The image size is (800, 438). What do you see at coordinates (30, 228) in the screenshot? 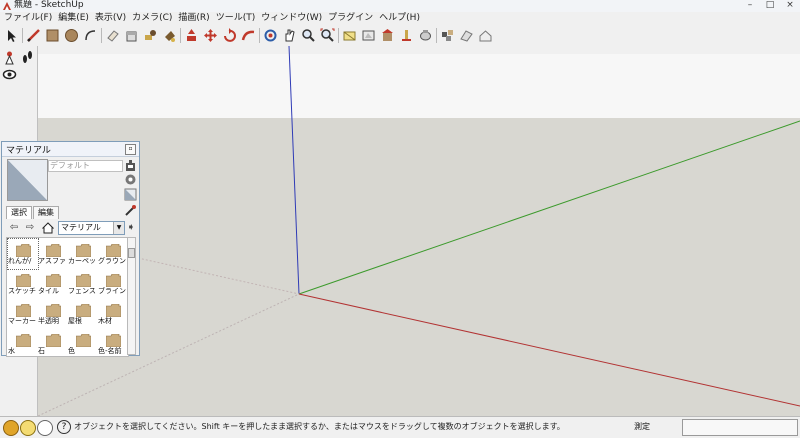
I see `forward-arrow-icon: ⇨` at bounding box center [30, 228].